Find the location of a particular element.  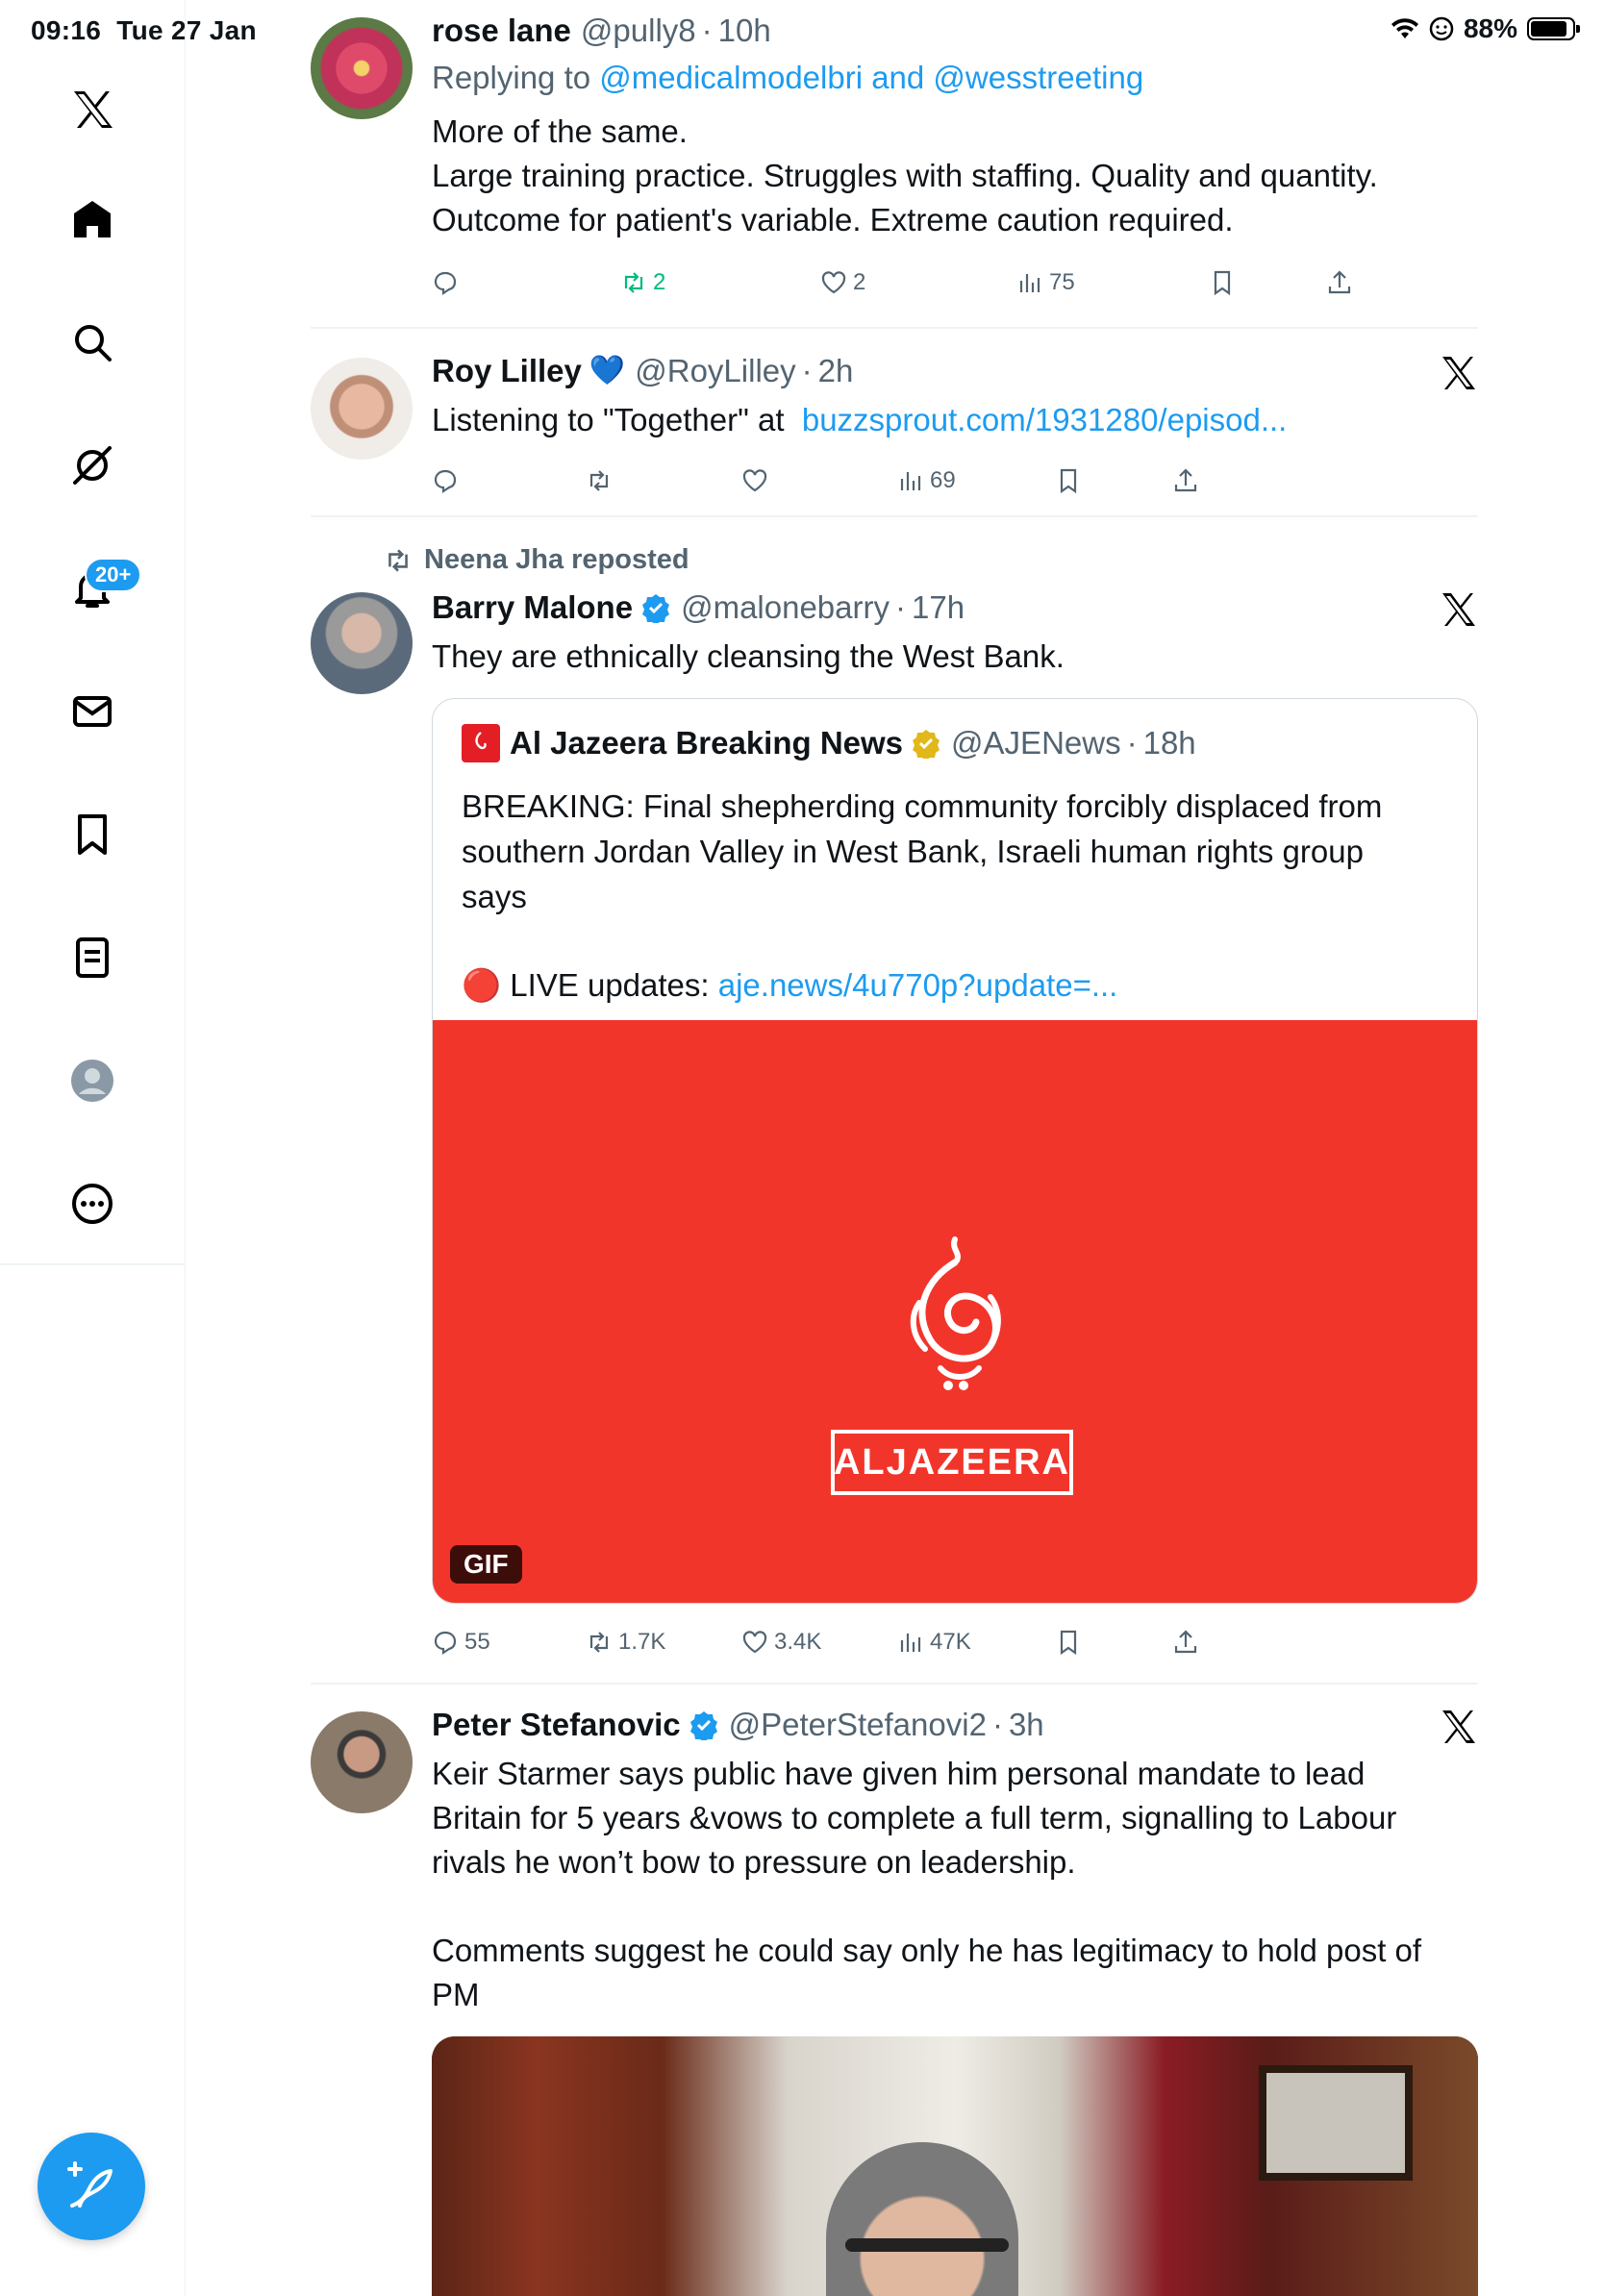

sidebar-divider is located at coordinates (93, 1264).